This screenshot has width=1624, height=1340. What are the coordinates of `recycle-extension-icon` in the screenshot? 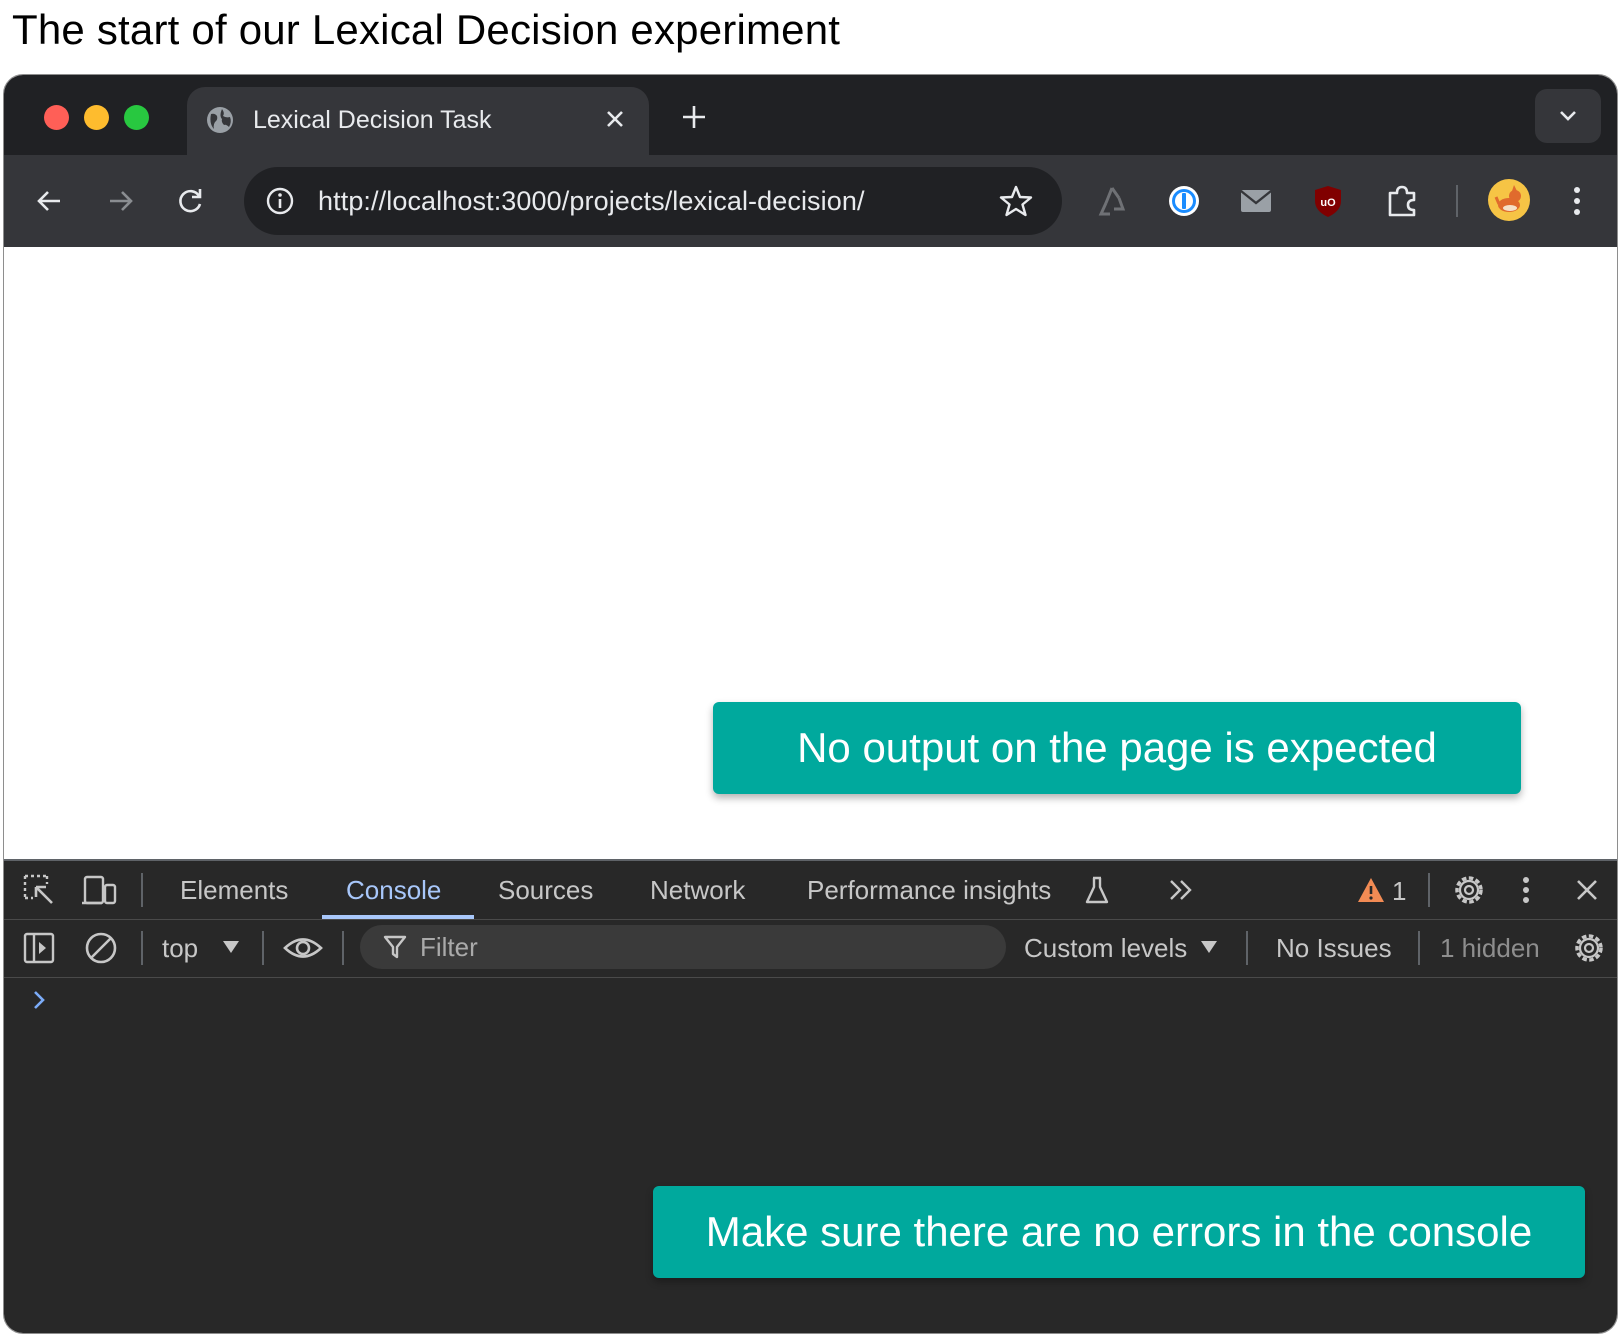 It's located at (1112, 201).